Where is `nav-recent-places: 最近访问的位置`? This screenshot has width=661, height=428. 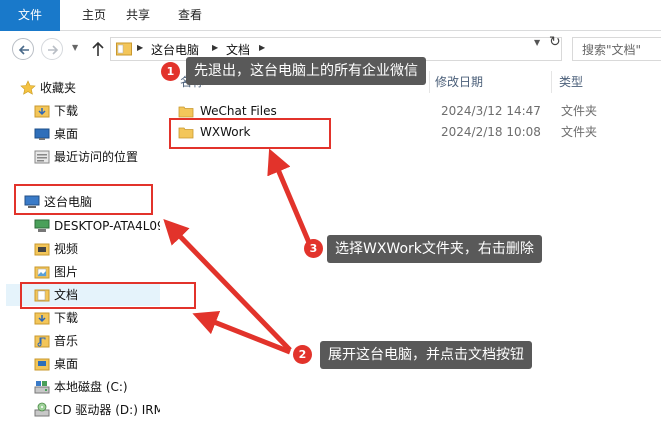 nav-recent-places: 最近访问的位置 is located at coordinates (97, 157).